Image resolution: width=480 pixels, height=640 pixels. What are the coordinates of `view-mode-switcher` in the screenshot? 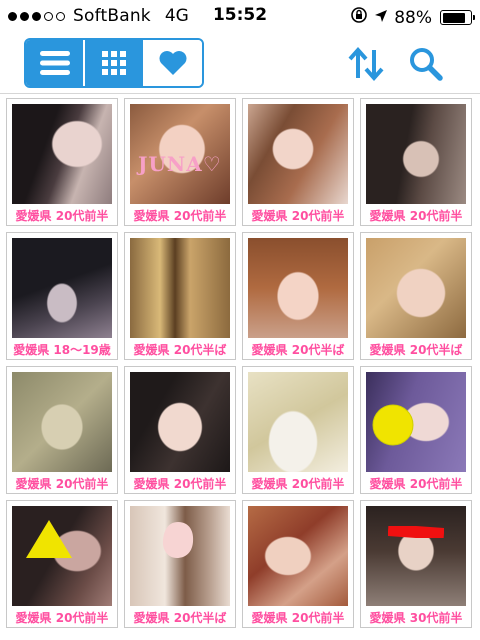 It's located at (114, 63).